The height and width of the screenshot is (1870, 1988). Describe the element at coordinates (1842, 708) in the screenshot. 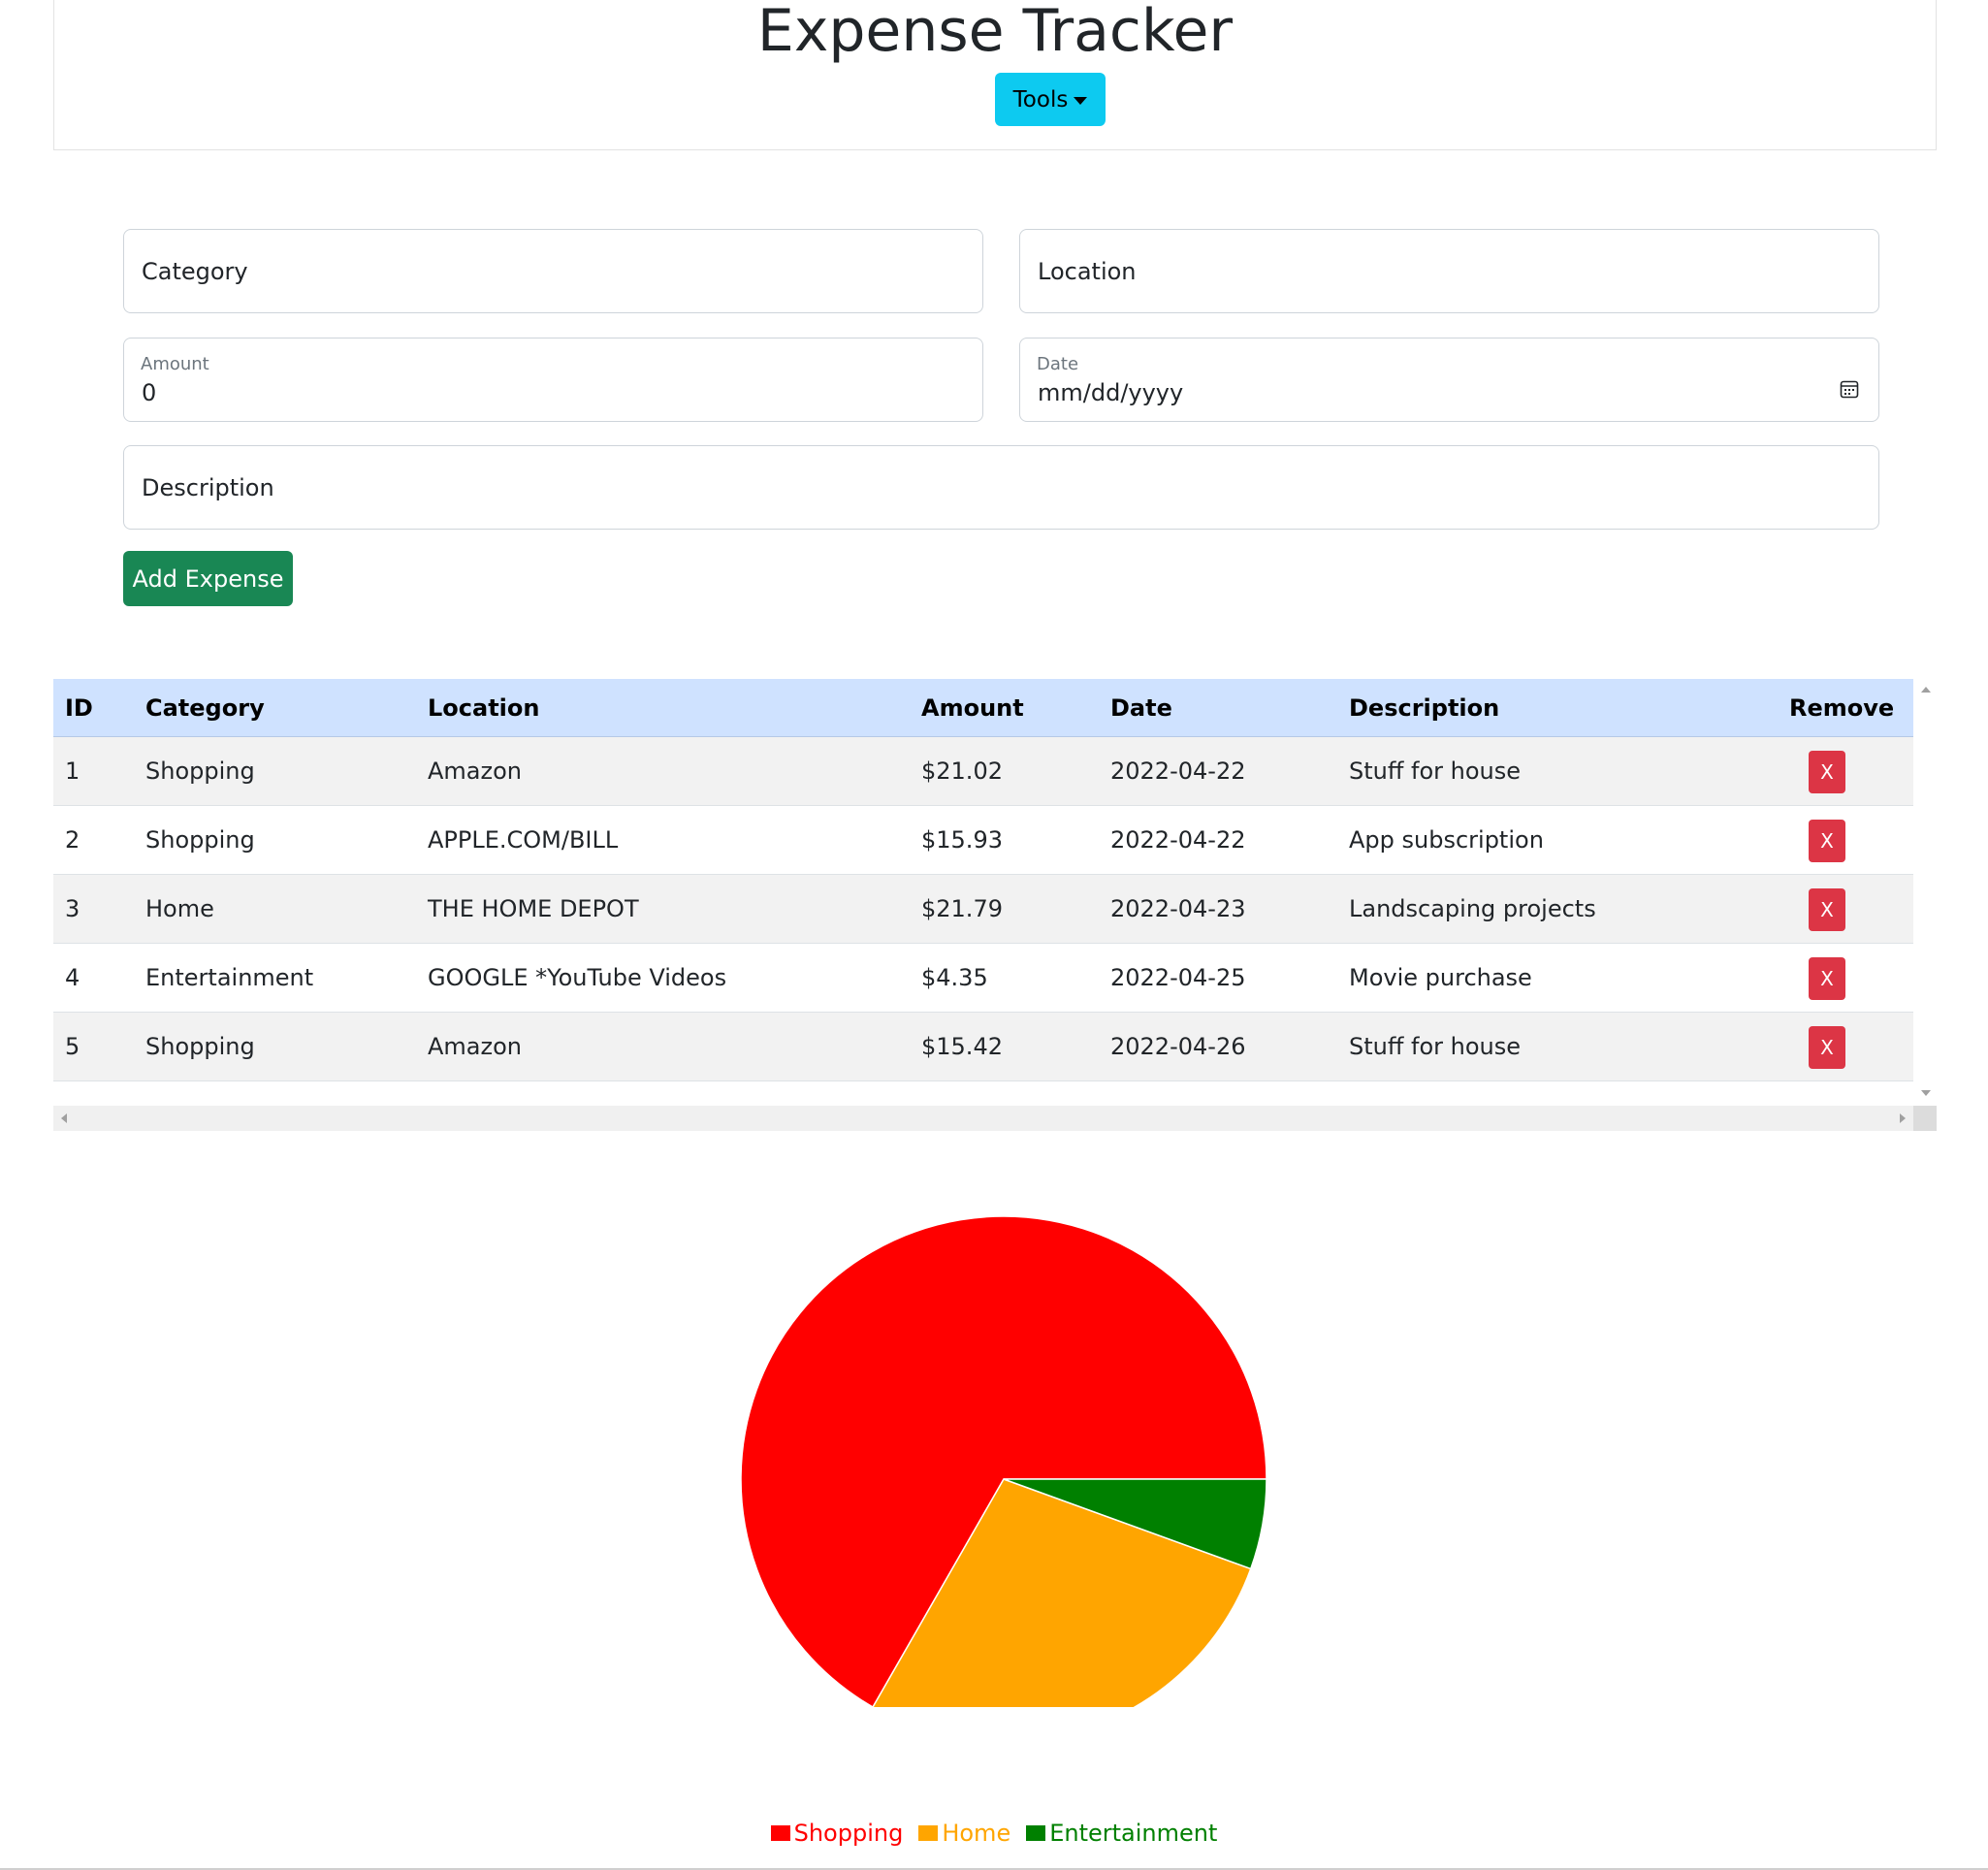

I see `column-header-remove: Remove` at that location.